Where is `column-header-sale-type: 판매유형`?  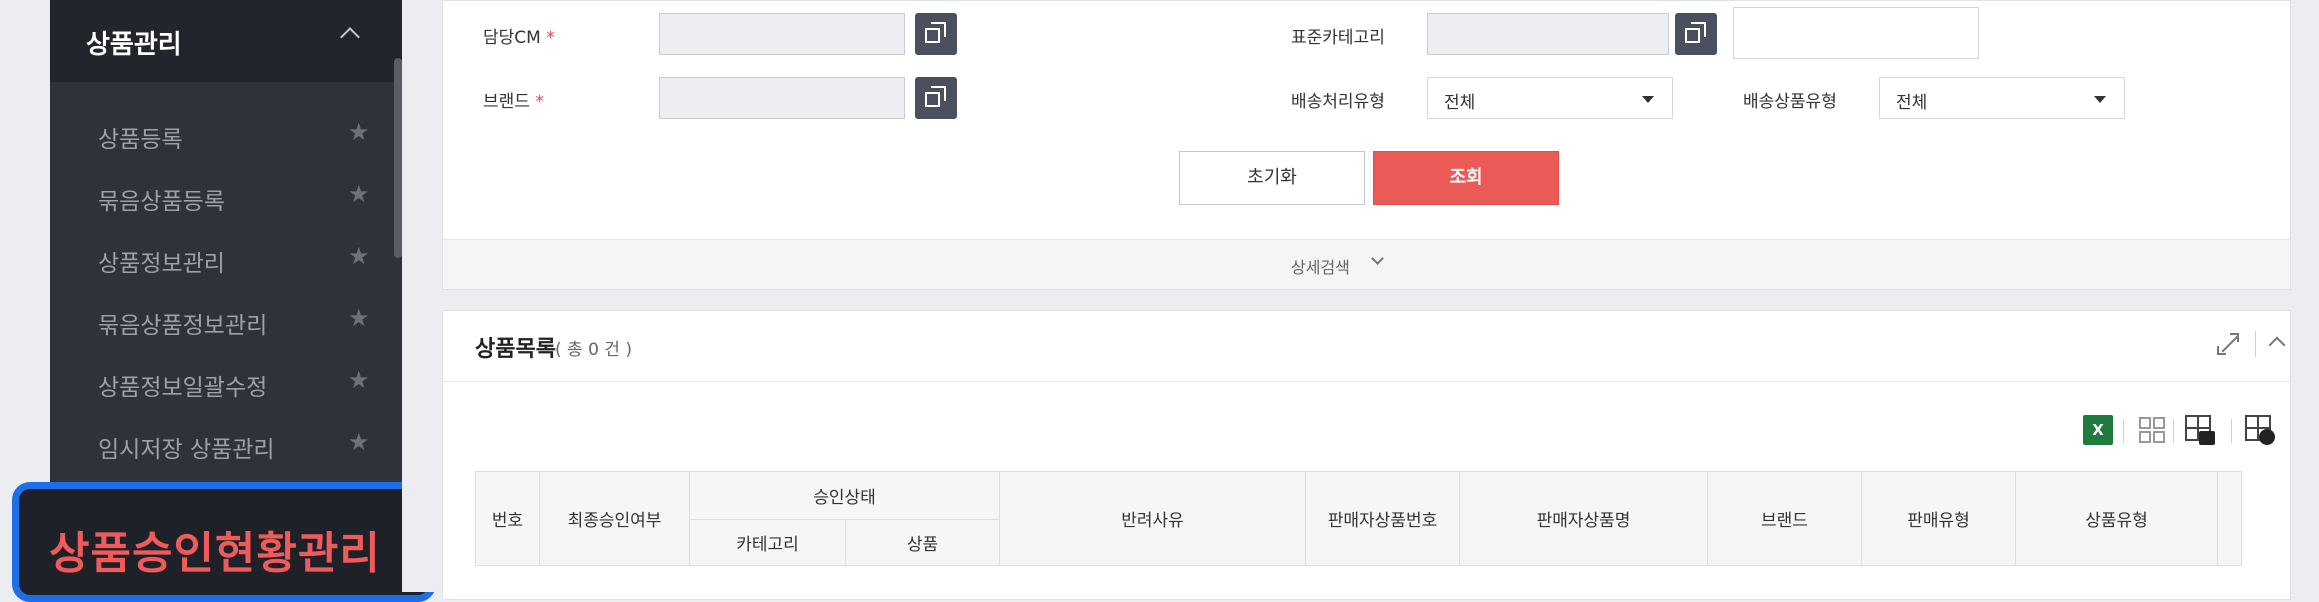 column-header-sale-type: 판매유형 is located at coordinates (1938, 518).